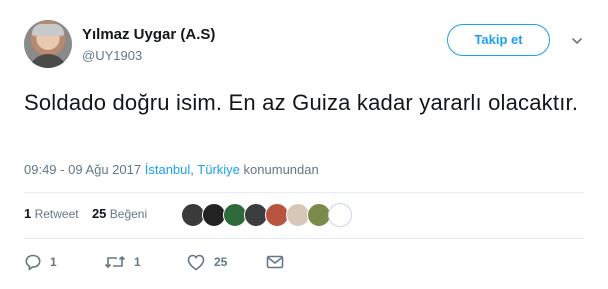 This screenshot has height=289, width=608. What do you see at coordinates (206, 262) in the screenshot?
I see `like-button: 25` at bounding box center [206, 262].